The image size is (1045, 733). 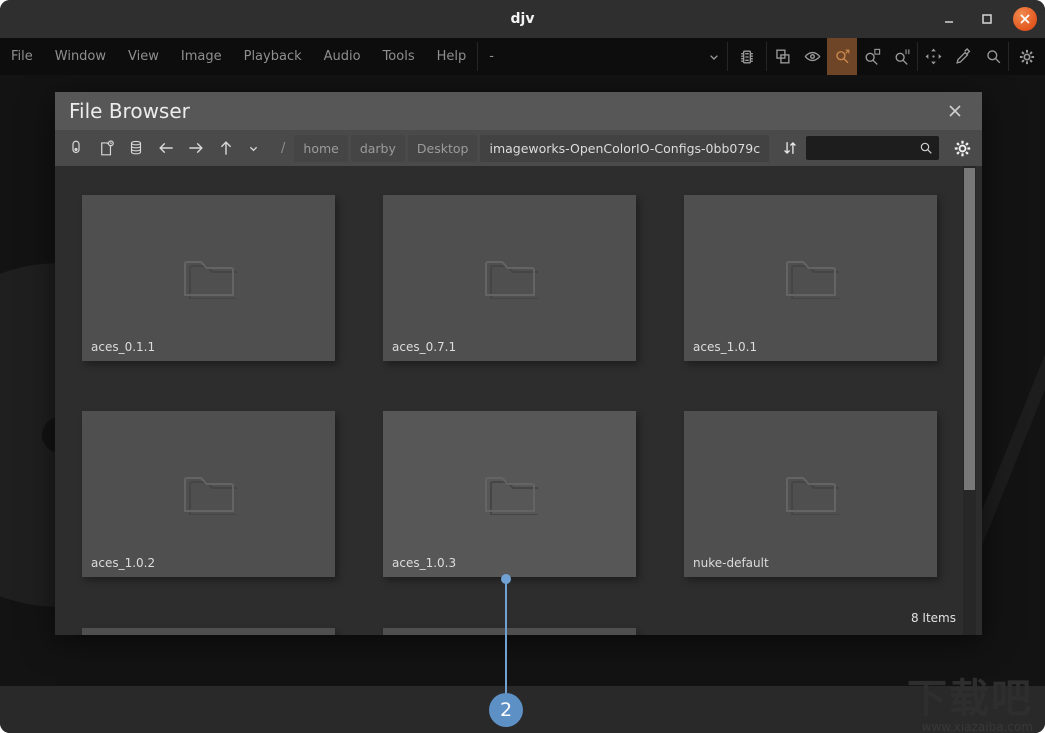 What do you see at coordinates (842, 56) in the screenshot?
I see `zoom-fit-icon` at bounding box center [842, 56].